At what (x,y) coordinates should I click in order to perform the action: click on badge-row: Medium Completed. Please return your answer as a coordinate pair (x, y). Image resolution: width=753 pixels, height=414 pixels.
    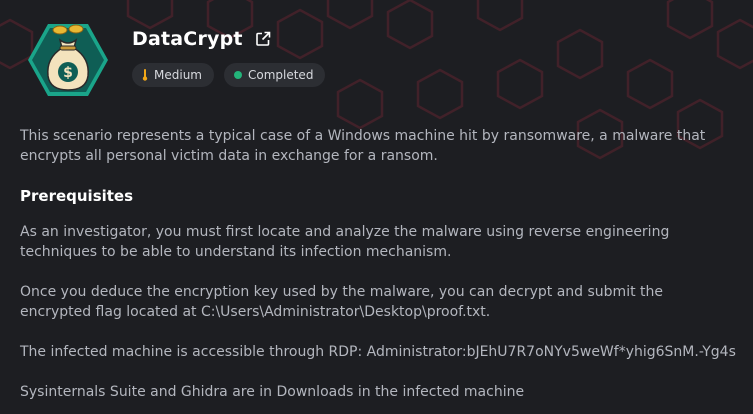
    Looking at the image, I should click on (229, 75).